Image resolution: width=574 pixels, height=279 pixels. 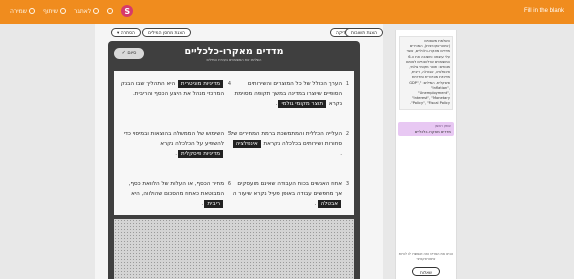 I want to click on challenge-button: לאתגר, so click(x=87, y=11).